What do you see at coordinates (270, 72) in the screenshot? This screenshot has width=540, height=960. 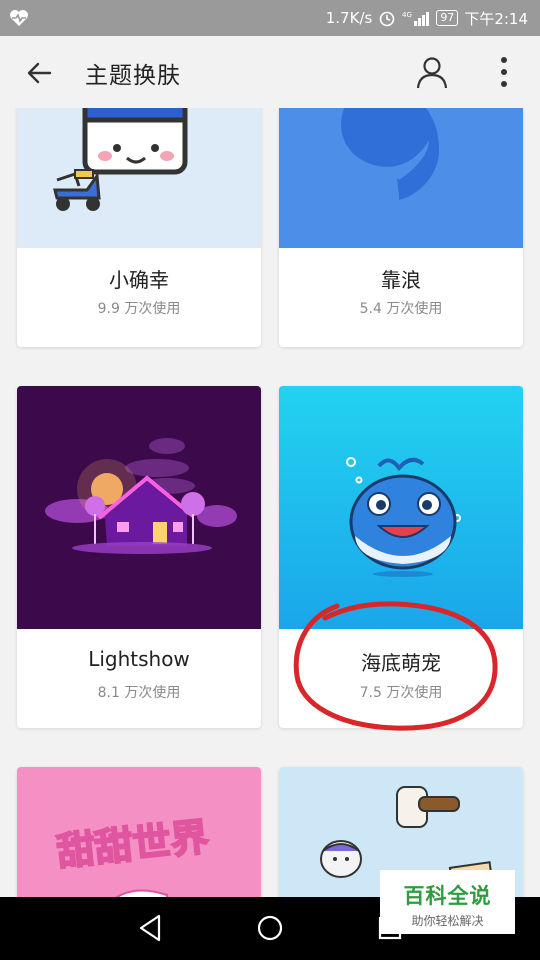 I see `app-bar: 主题换肤` at bounding box center [270, 72].